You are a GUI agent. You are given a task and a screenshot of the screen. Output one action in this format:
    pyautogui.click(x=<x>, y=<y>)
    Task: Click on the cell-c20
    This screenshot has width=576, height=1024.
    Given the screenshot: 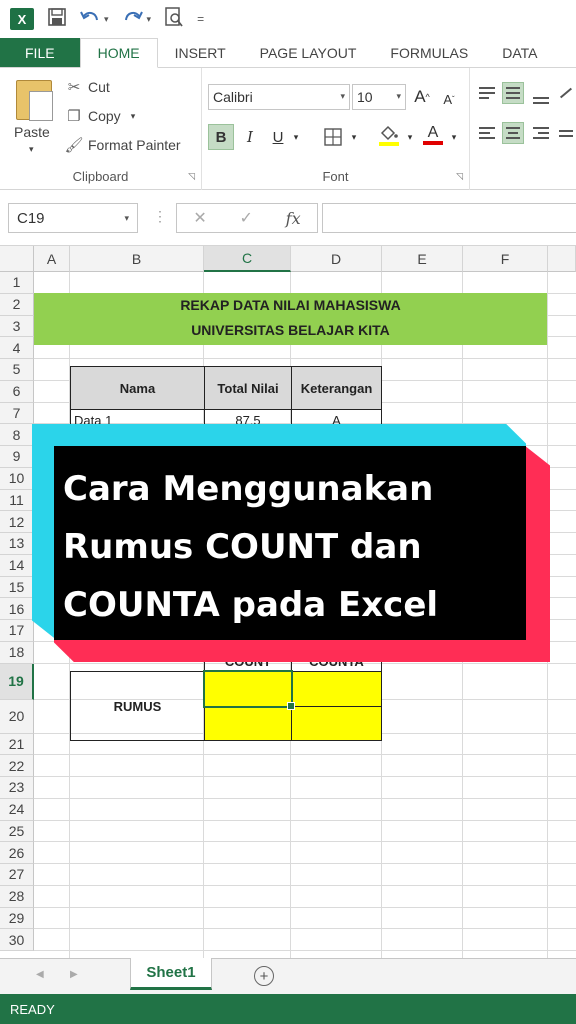 What is the action you would take?
    pyautogui.click(x=248, y=723)
    